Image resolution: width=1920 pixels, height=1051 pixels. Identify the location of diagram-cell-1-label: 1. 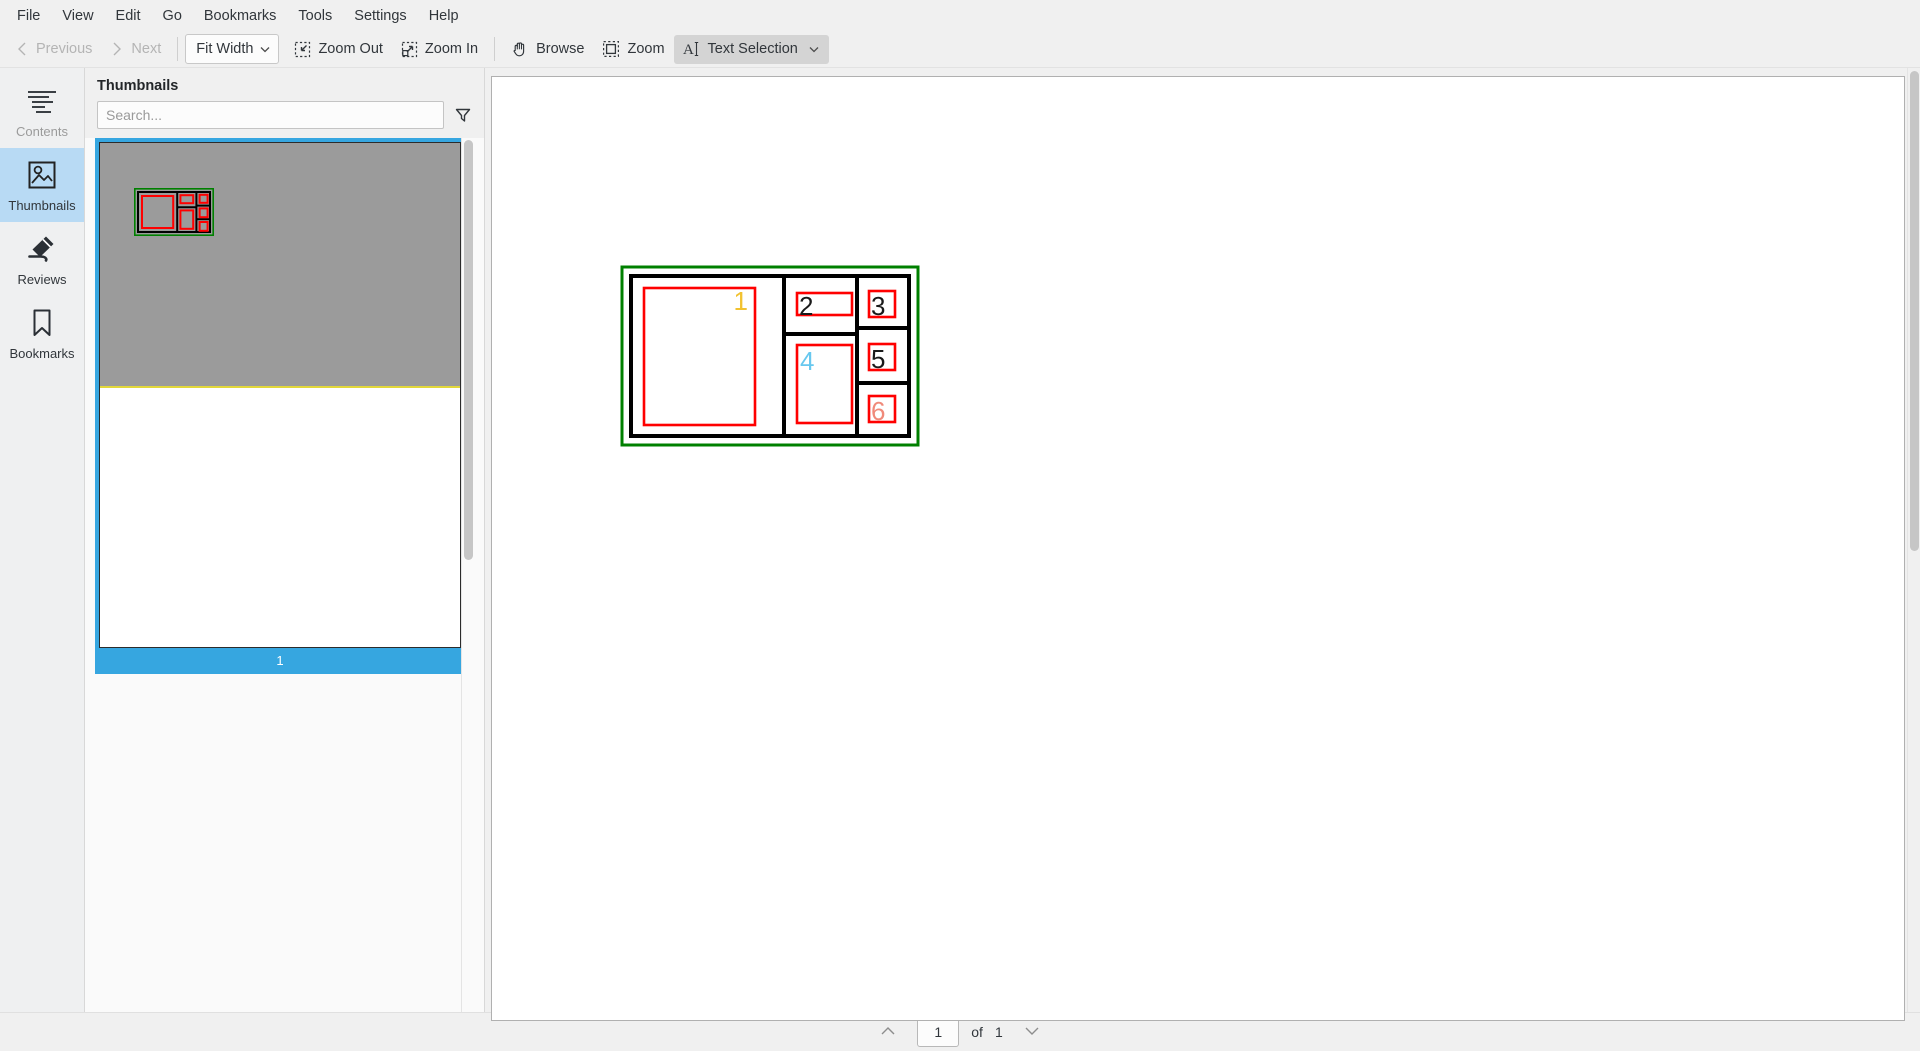
(741, 301).